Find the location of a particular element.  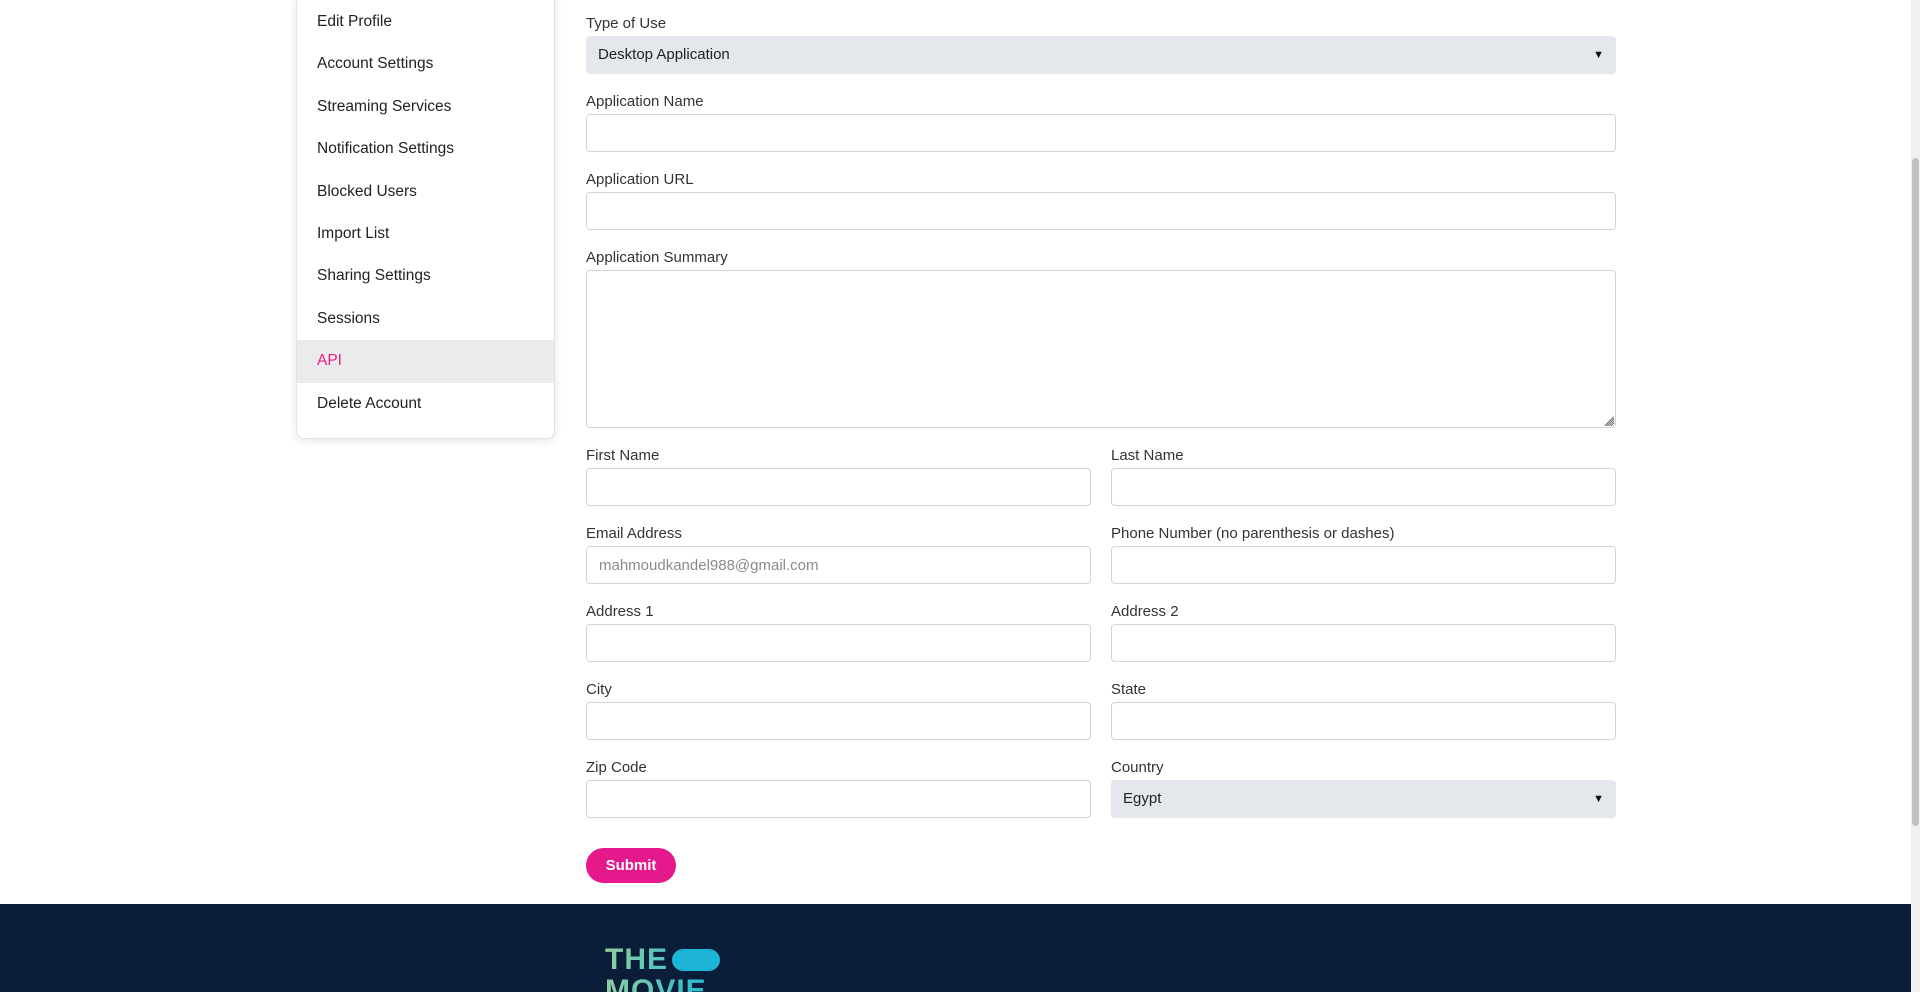

email-label: Email Address is located at coordinates (634, 533).